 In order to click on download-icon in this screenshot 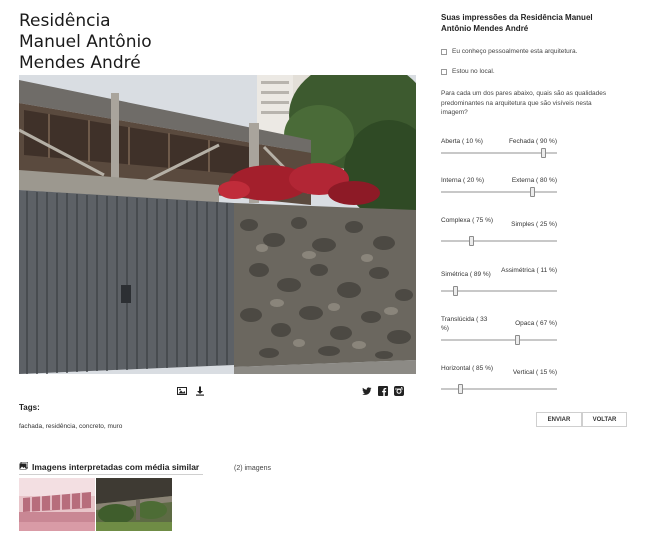, I will do `click(200, 389)`.